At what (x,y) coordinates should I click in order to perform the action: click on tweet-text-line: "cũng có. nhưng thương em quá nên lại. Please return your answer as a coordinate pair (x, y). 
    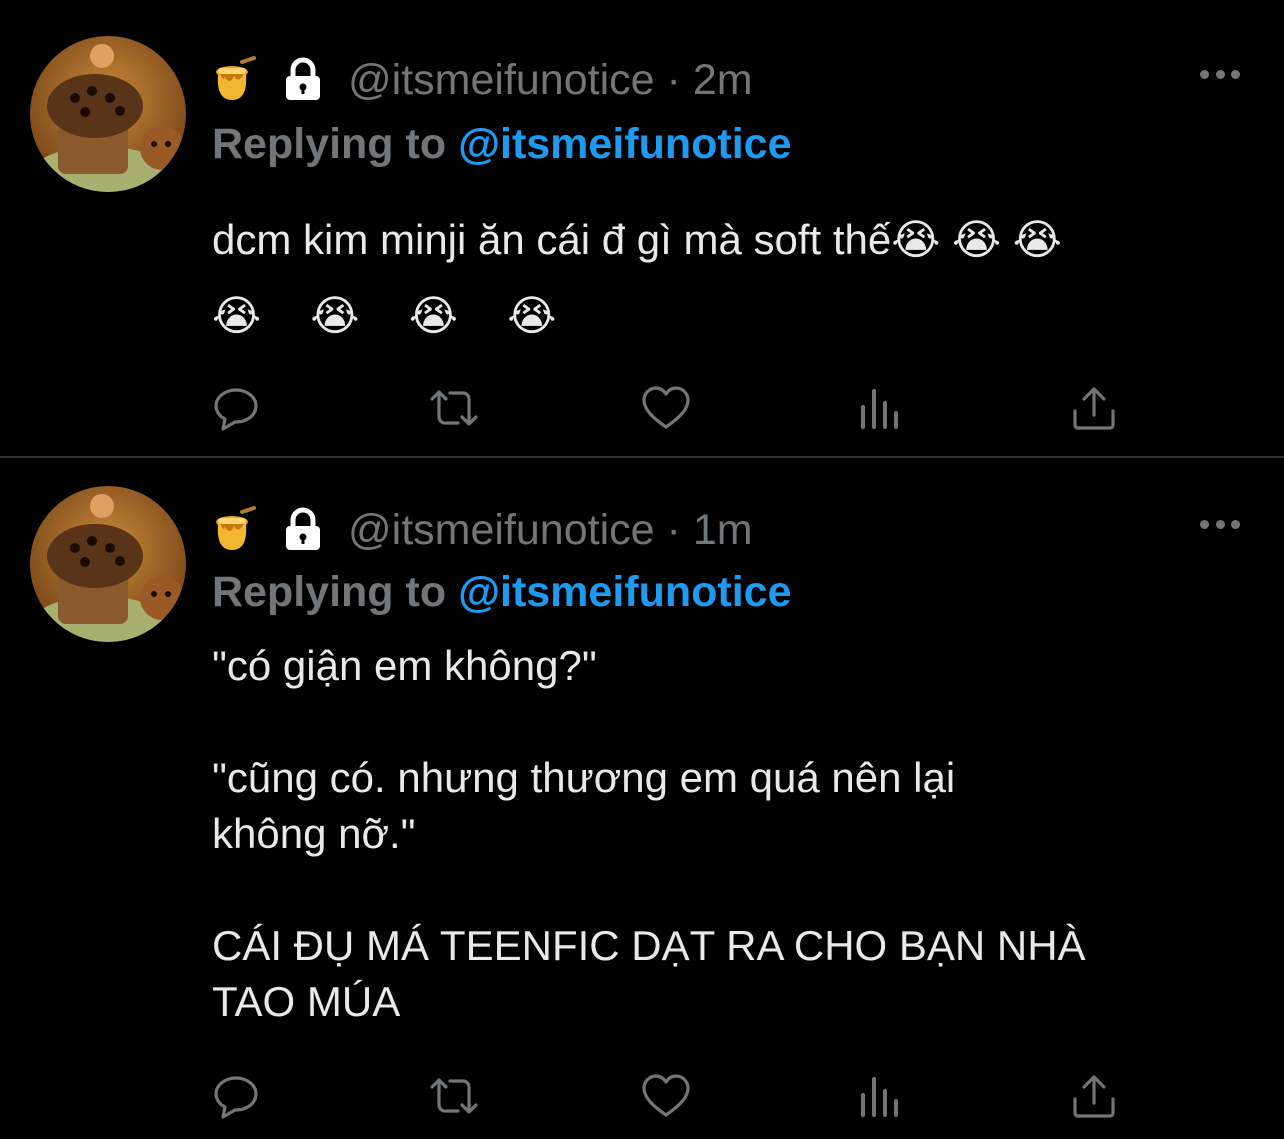
    Looking at the image, I should click on (584, 777).